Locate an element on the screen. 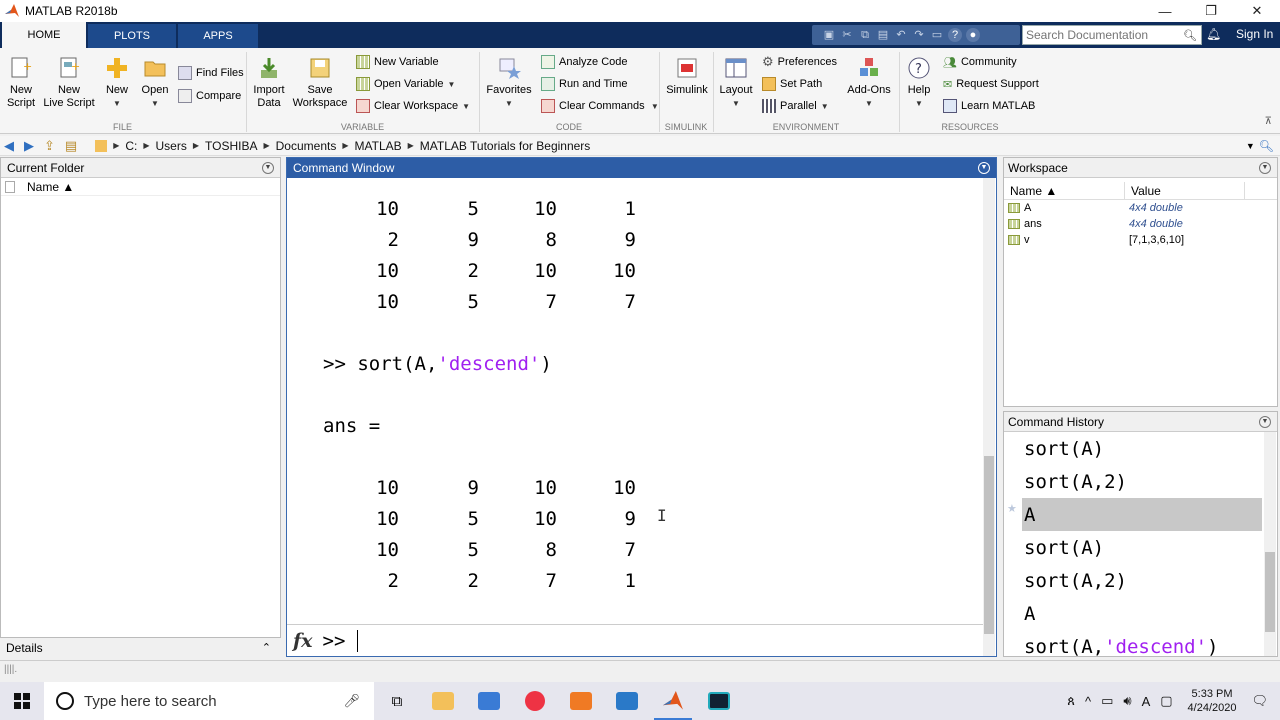  start-button is located at coordinates (22, 701).